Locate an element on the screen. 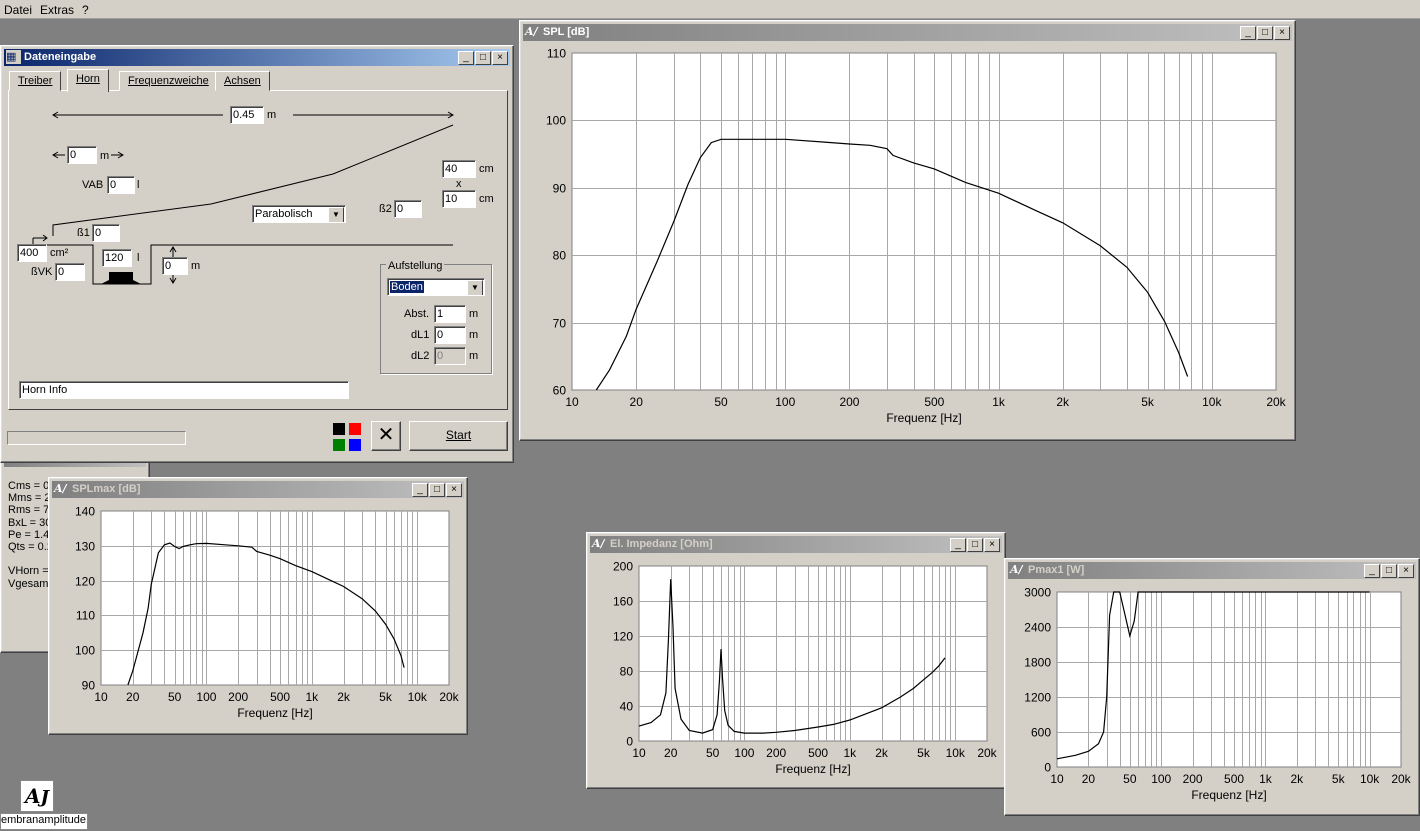 The image size is (1420, 831). placement-select: Boden ▼ is located at coordinates (436, 287).